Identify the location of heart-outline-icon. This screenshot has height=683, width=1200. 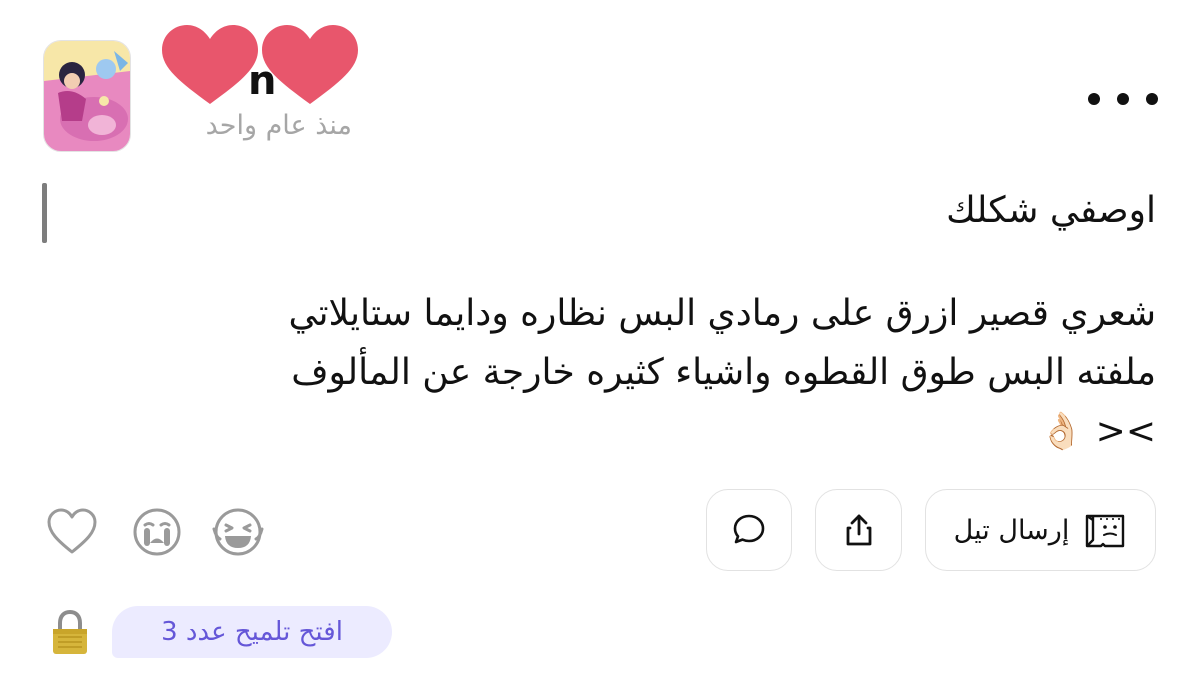
(72, 531).